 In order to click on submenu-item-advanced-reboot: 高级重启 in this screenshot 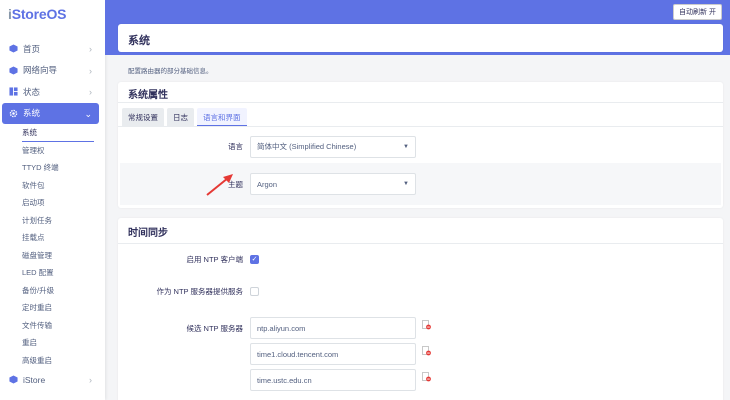, I will do `click(63, 361)`.